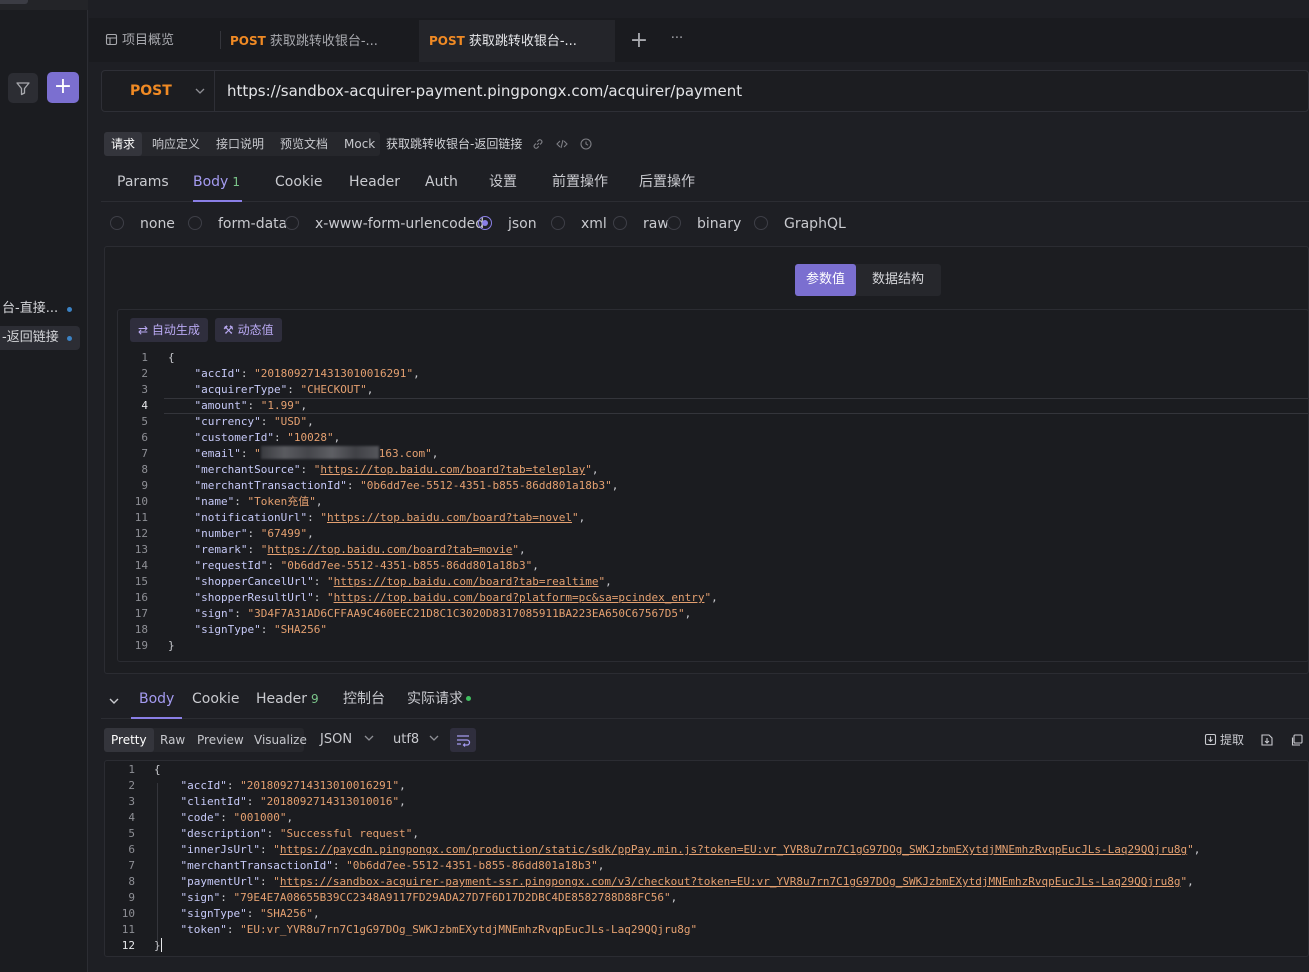 Image resolution: width=1309 pixels, height=972 pixels. Describe the element at coordinates (255, 330) in the screenshot. I see `dynamic-value-label: 动态值` at that location.